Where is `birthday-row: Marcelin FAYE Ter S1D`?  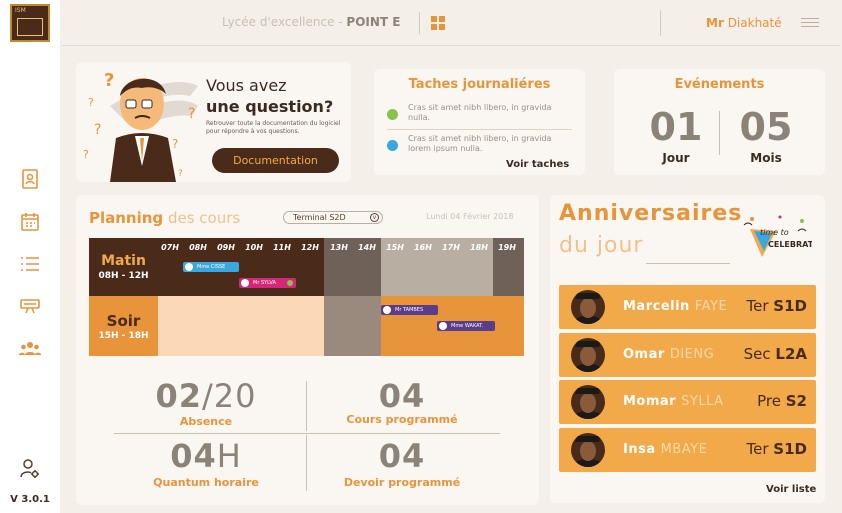 birthday-row: Marcelin FAYE Ter S1D is located at coordinates (687, 307).